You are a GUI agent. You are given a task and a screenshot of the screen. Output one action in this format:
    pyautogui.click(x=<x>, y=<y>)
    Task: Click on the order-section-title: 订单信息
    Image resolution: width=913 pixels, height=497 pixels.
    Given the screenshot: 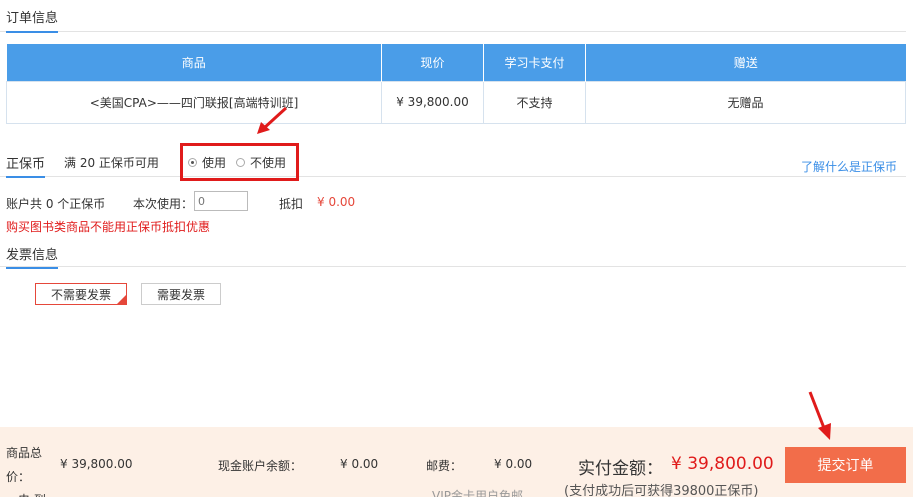 What is the action you would take?
    pyautogui.click(x=32, y=20)
    